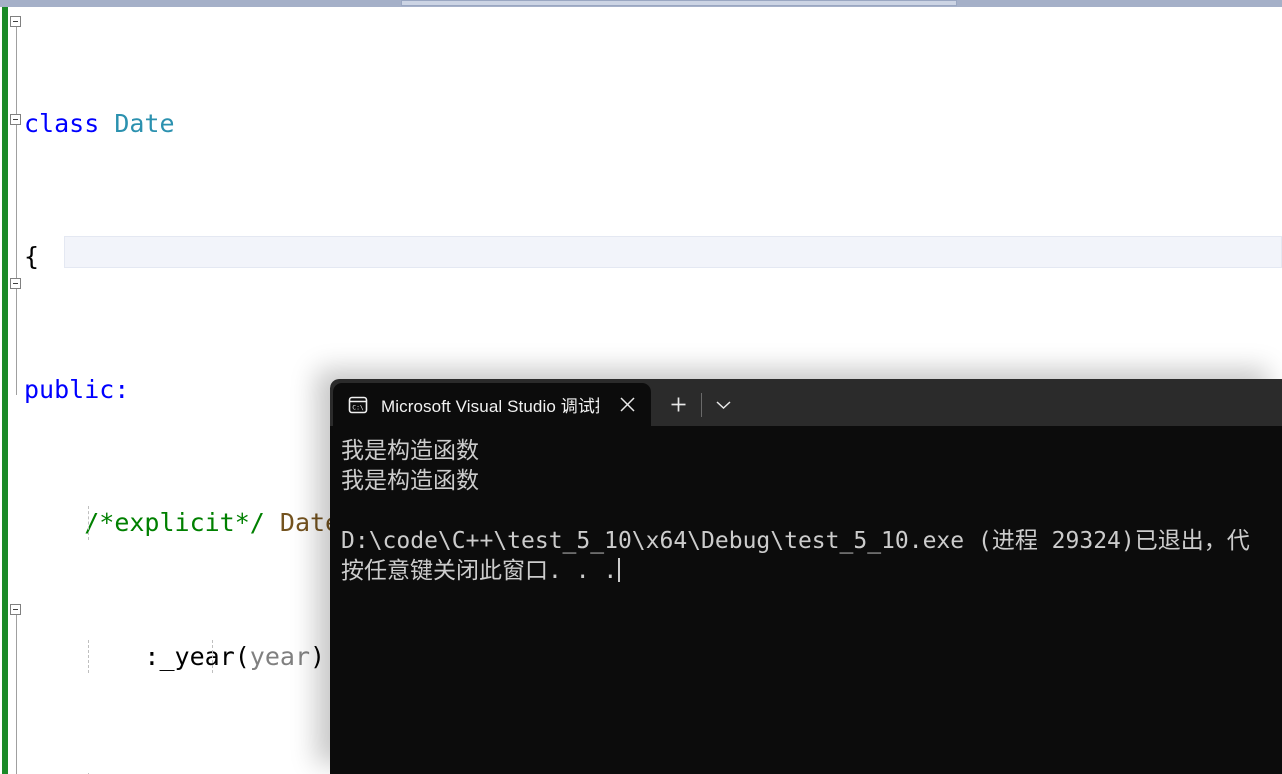  What do you see at coordinates (701, 405) in the screenshot?
I see `toolbar-separator` at bounding box center [701, 405].